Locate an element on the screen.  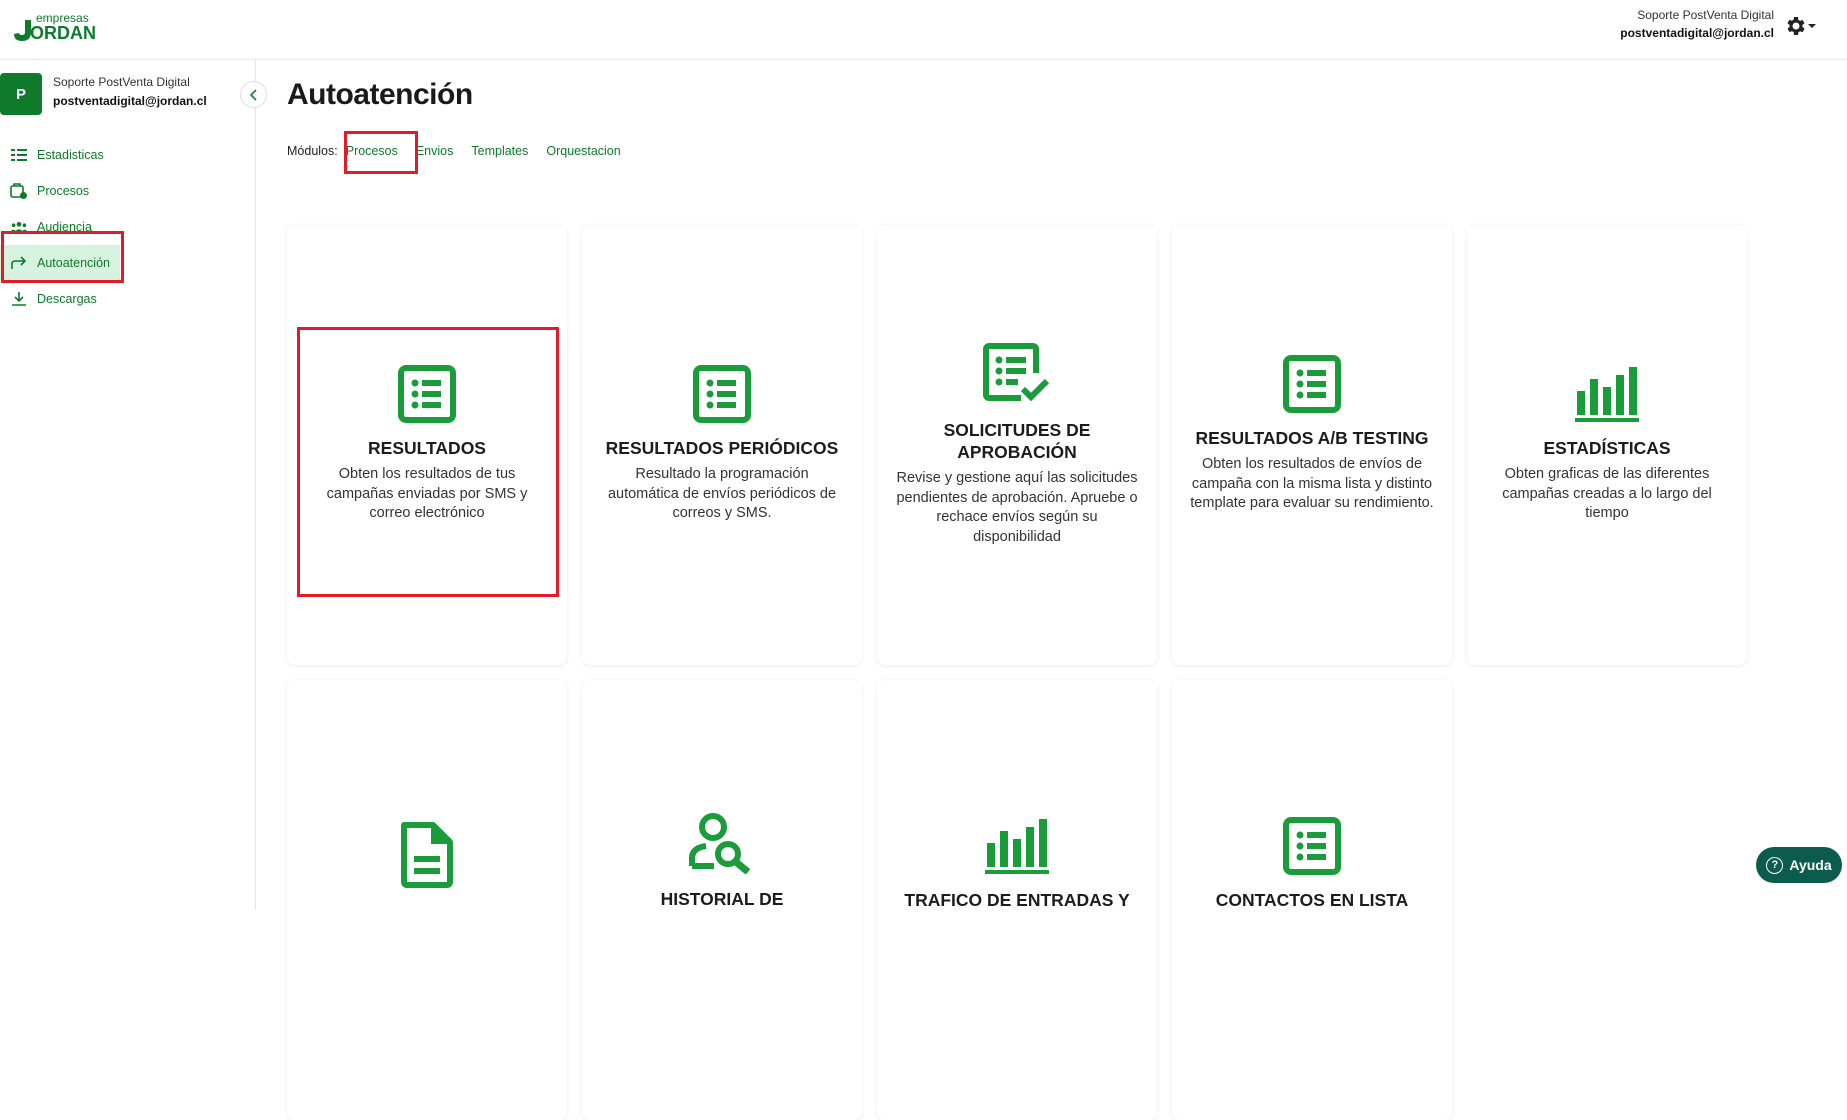
sidebar-item-descargas: Descargas is located at coordinates (128, 299).